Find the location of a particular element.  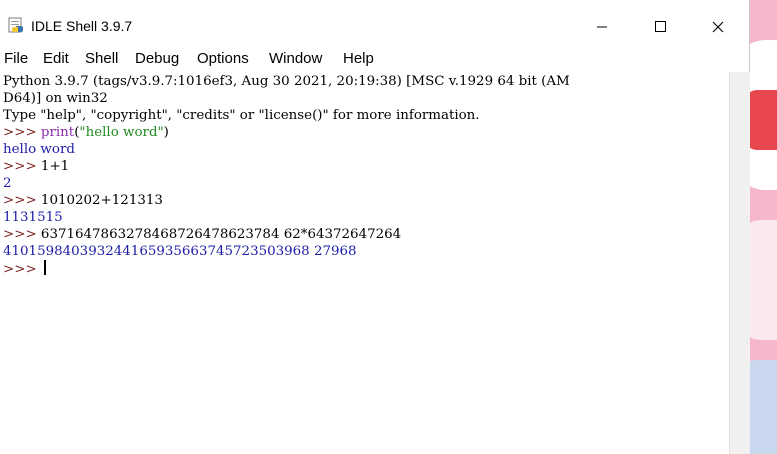

menu-debug: Debug is located at coordinates (157, 58).